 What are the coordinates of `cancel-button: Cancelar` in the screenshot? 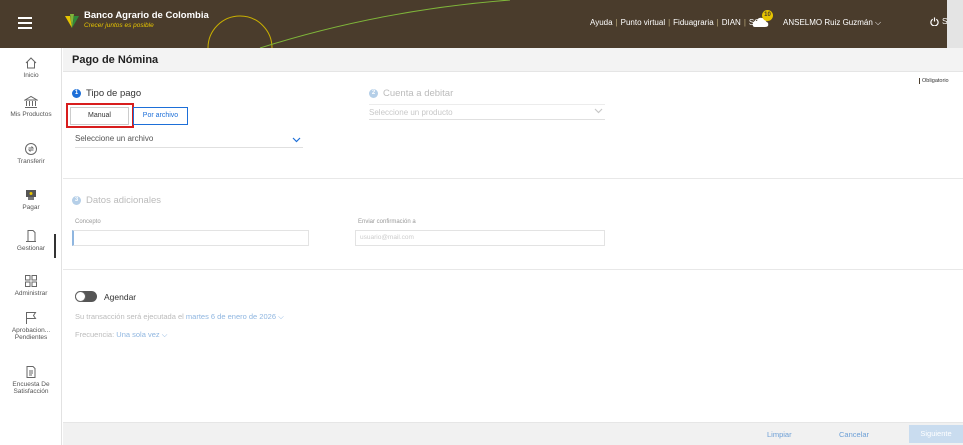 It's located at (854, 434).